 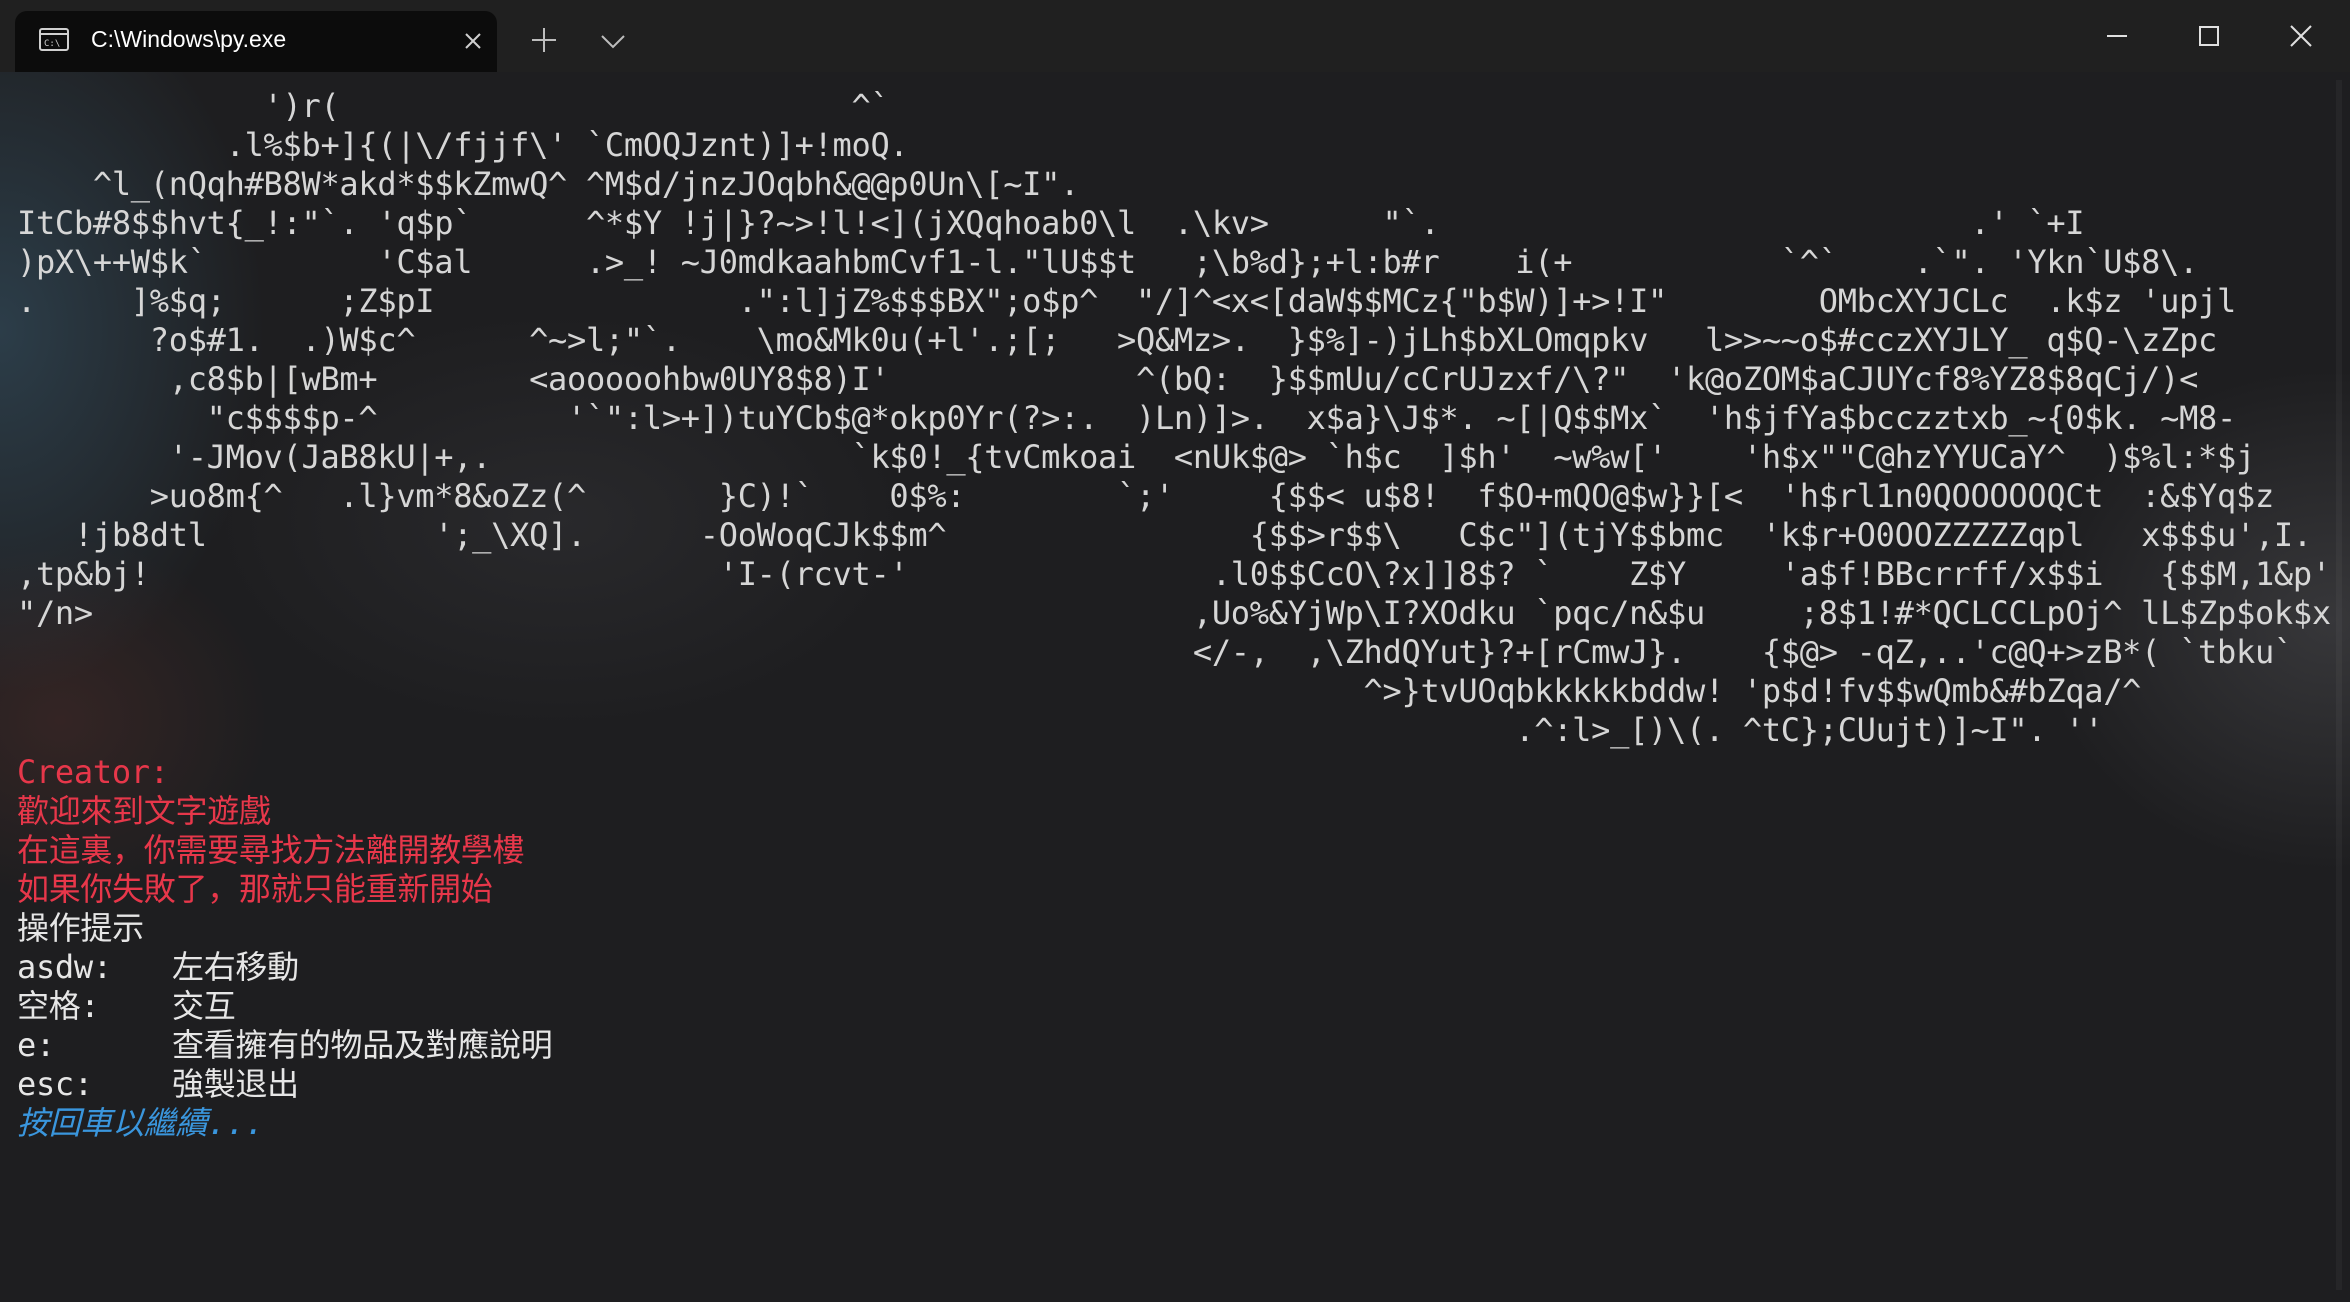 What do you see at coordinates (473, 41) in the screenshot?
I see `close-tab-icon` at bounding box center [473, 41].